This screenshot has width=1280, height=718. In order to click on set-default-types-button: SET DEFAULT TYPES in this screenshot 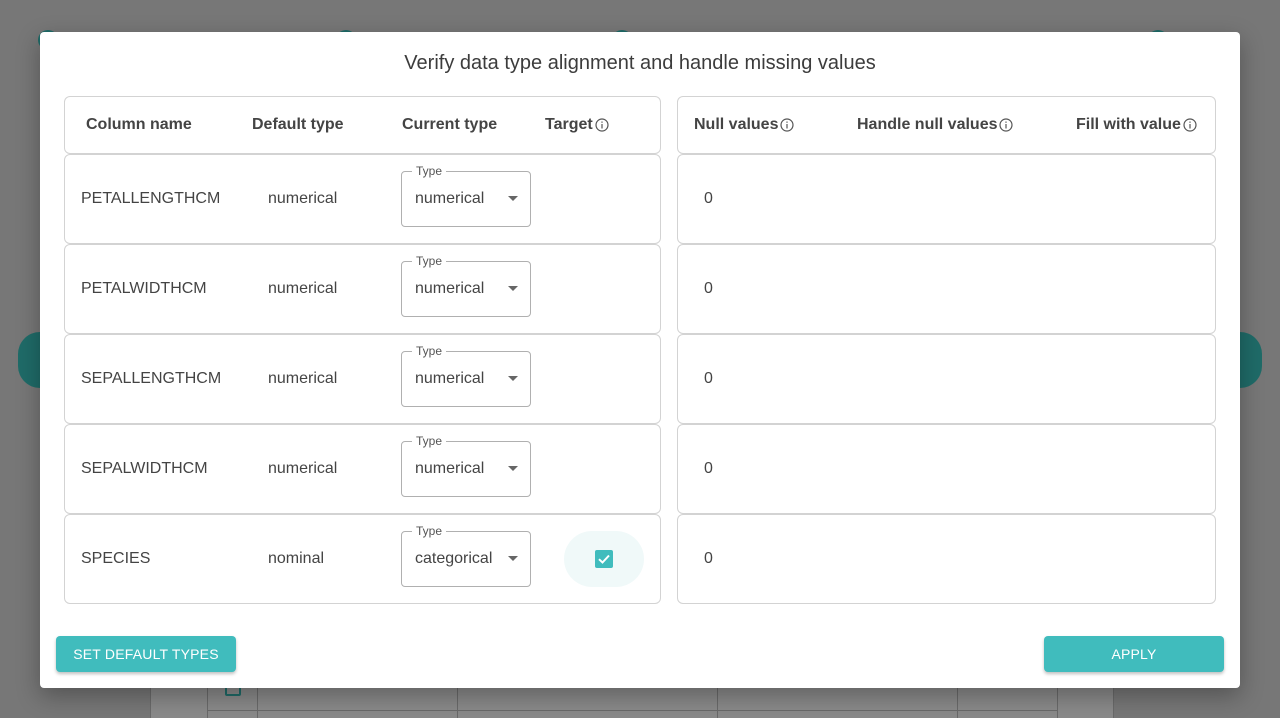, I will do `click(146, 654)`.